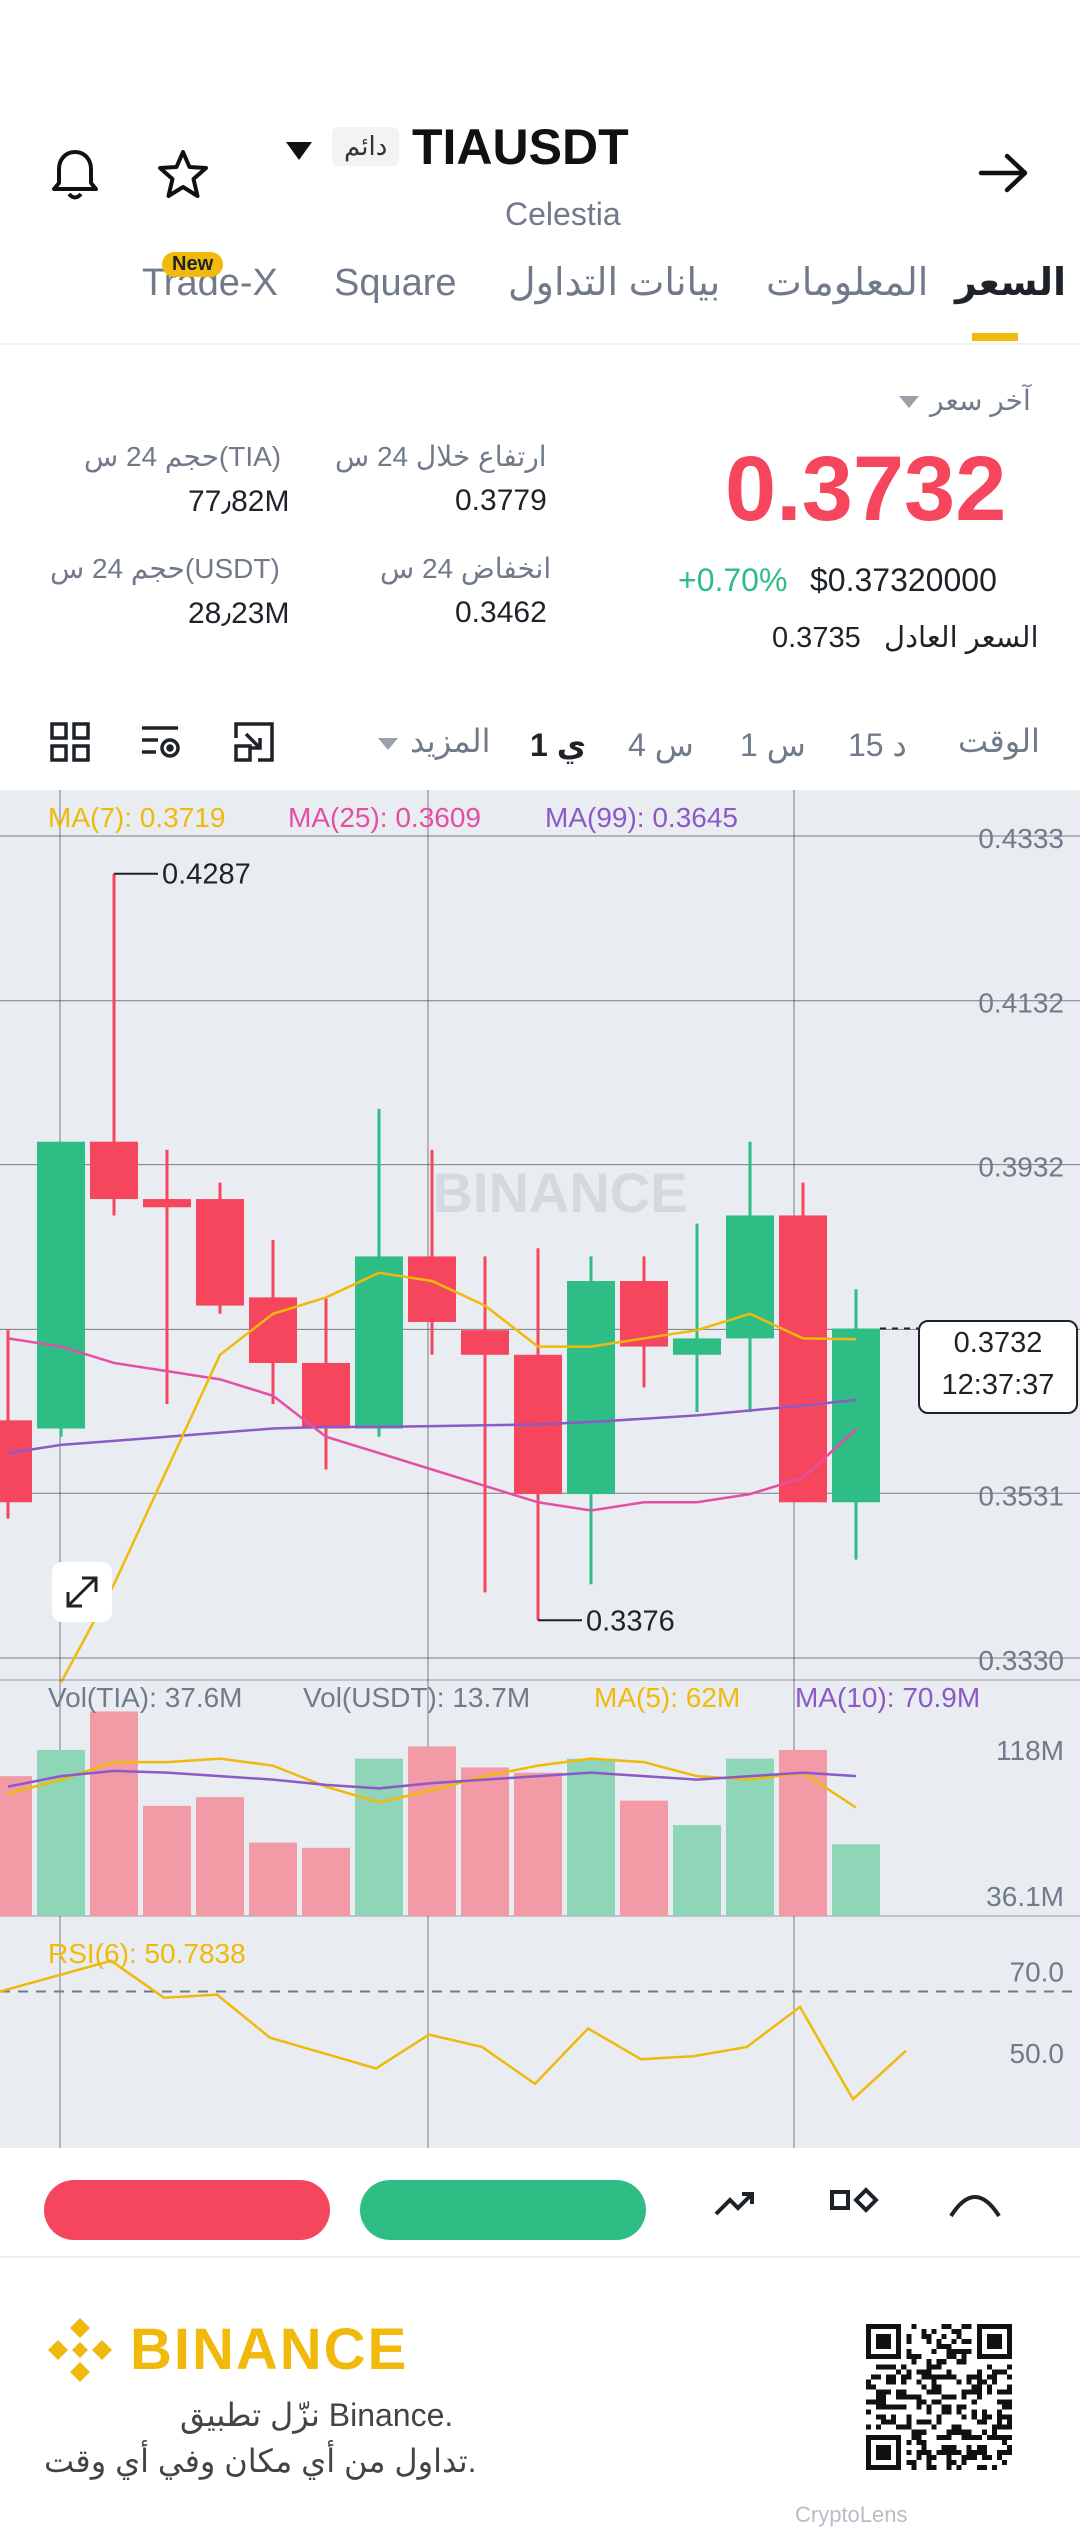 Image resolution: width=1080 pixels, height=2540 pixels. What do you see at coordinates (975, 2204) in the screenshot?
I see `alert-icon` at bounding box center [975, 2204].